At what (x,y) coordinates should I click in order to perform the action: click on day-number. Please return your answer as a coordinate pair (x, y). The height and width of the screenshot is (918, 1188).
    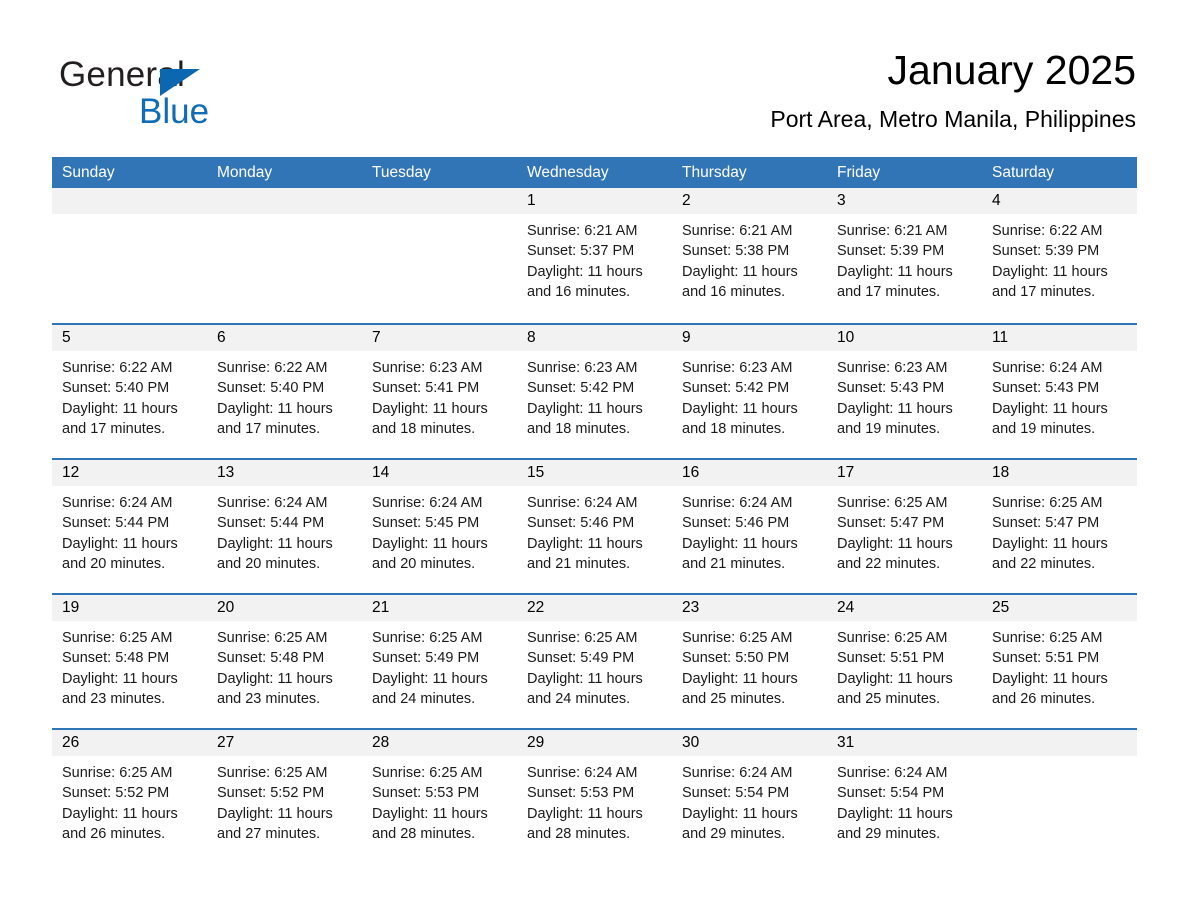
    Looking at the image, I should click on (129, 201).